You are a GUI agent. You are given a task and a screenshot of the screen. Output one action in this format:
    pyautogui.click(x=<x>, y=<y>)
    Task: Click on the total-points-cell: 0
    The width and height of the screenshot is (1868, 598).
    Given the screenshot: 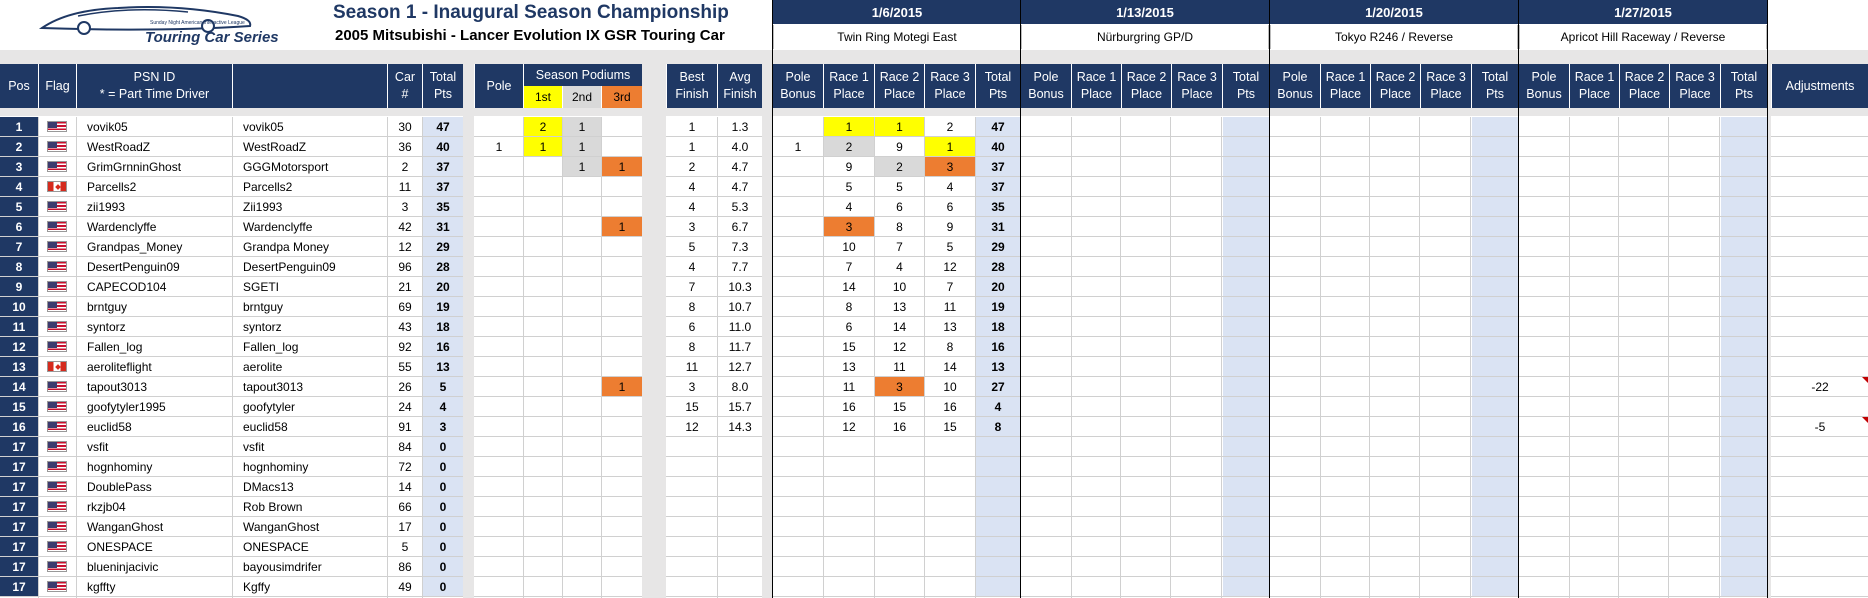 What is the action you would take?
    pyautogui.click(x=443, y=506)
    